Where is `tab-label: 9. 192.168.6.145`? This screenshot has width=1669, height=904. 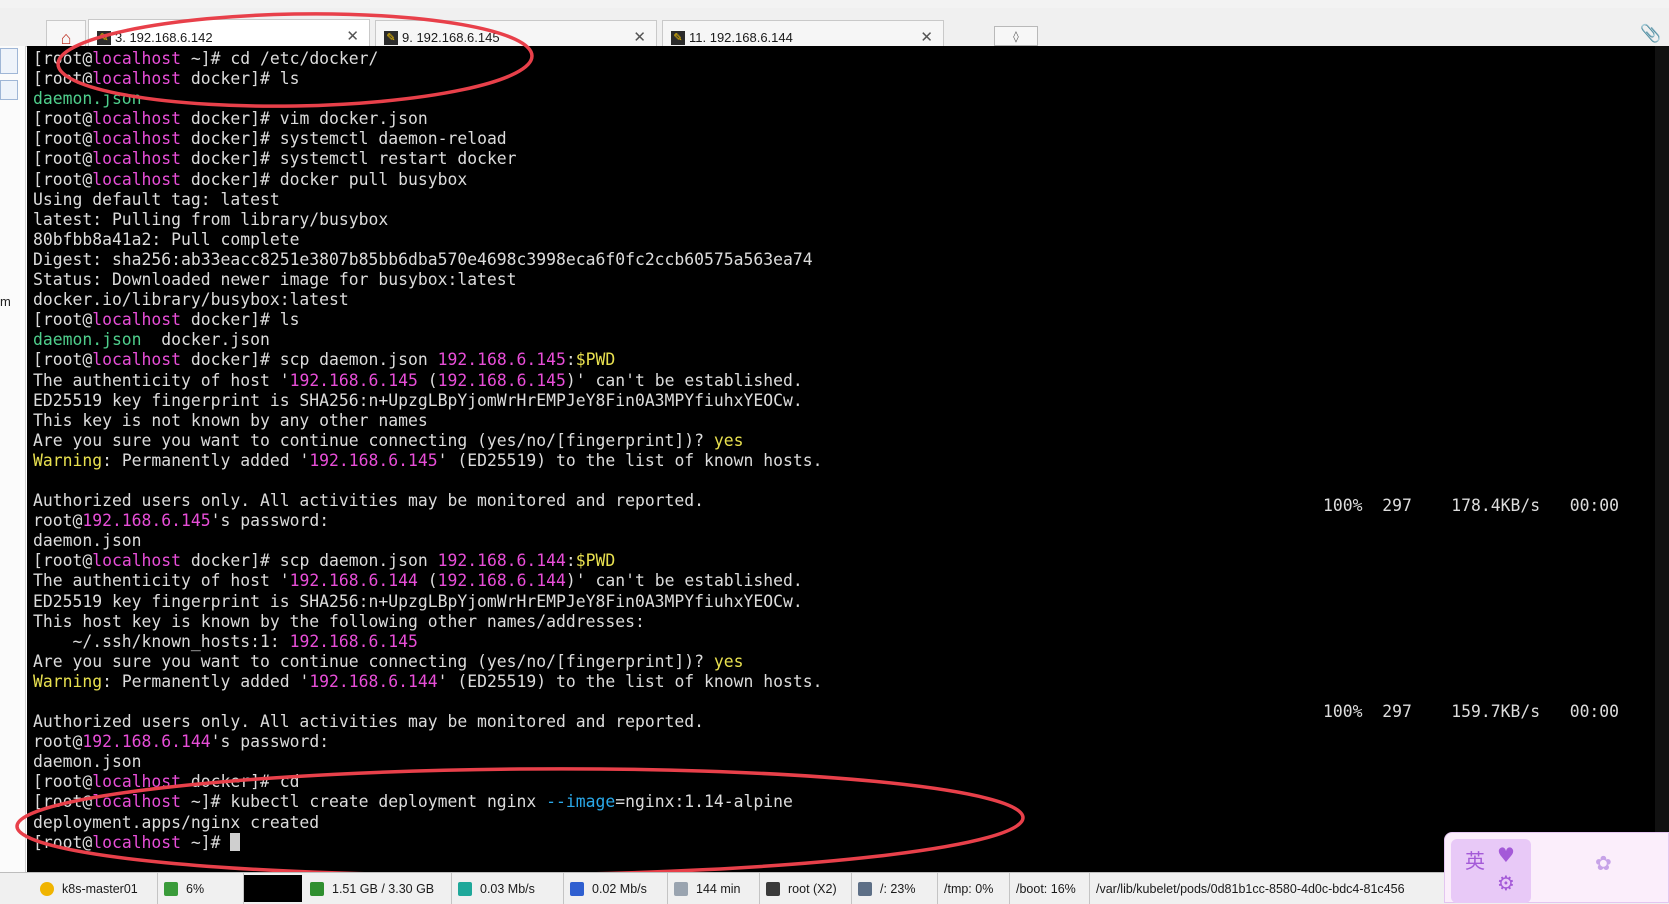
tab-label: 9. 192.168.6.145 is located at coordinates (451, 37).